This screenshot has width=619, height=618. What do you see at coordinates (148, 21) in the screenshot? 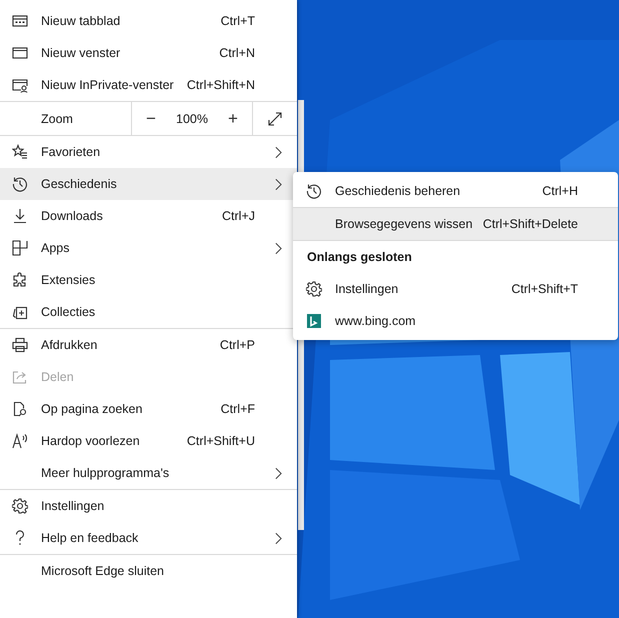
I see `menu-item: Nieuw tabblad Ctrl+T` at bounding box center [148, 21].